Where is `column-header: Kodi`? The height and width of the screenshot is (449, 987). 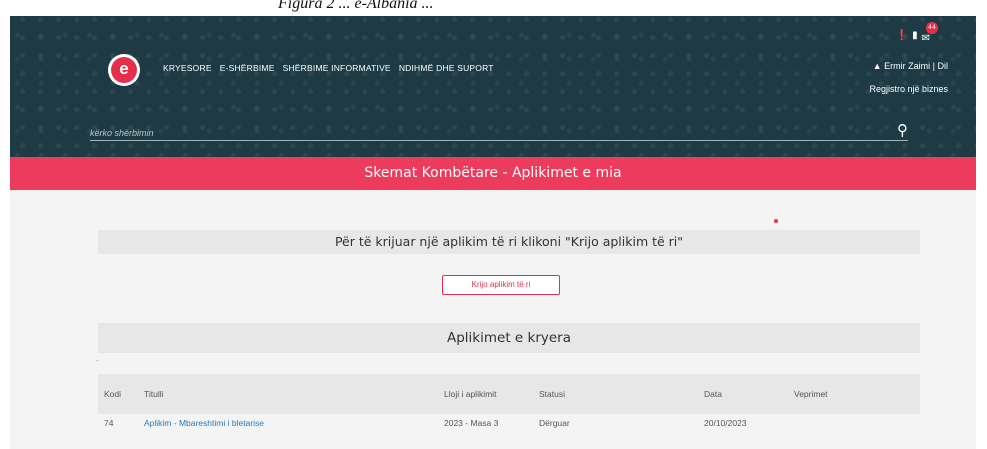 column-header: Kodi is located at coordinates (113, 394).